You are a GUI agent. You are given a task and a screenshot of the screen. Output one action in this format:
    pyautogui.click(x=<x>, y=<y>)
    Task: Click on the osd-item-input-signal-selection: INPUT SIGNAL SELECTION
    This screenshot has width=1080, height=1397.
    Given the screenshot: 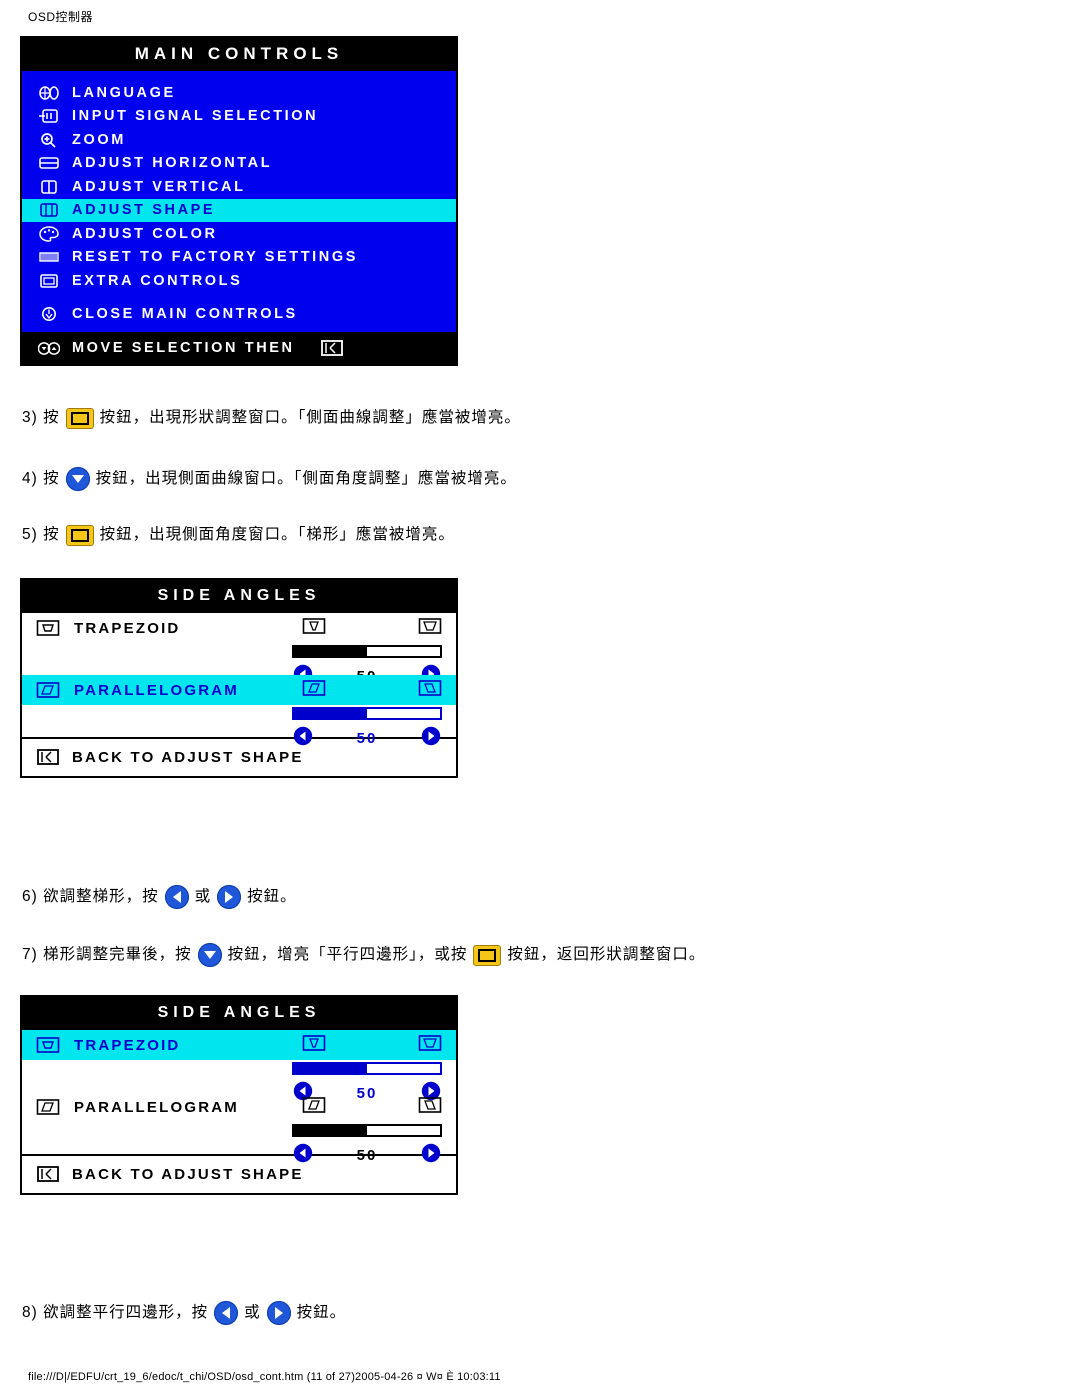 What is the action you would take?
    pyautogui.click(x=239, y=117)
    